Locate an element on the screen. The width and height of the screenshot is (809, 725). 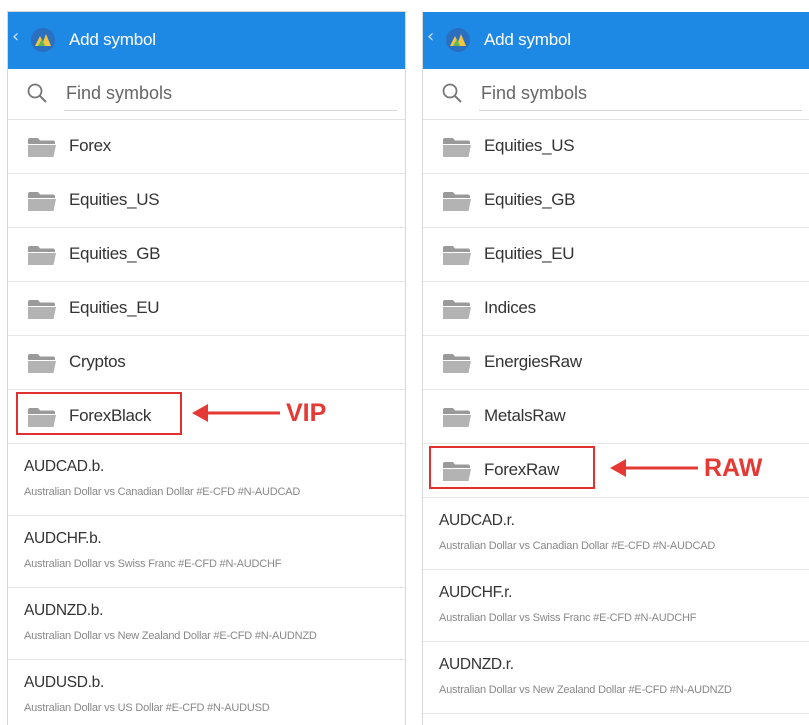
raw-callout: RAW is located at coordinates (685, 468).